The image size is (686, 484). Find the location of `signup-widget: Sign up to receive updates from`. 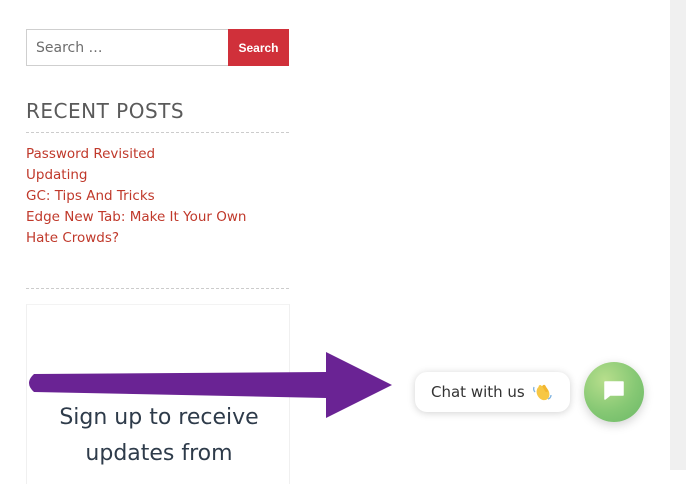

signup-widget: Sign up to receive updates from is located at coordinates (158, 394).